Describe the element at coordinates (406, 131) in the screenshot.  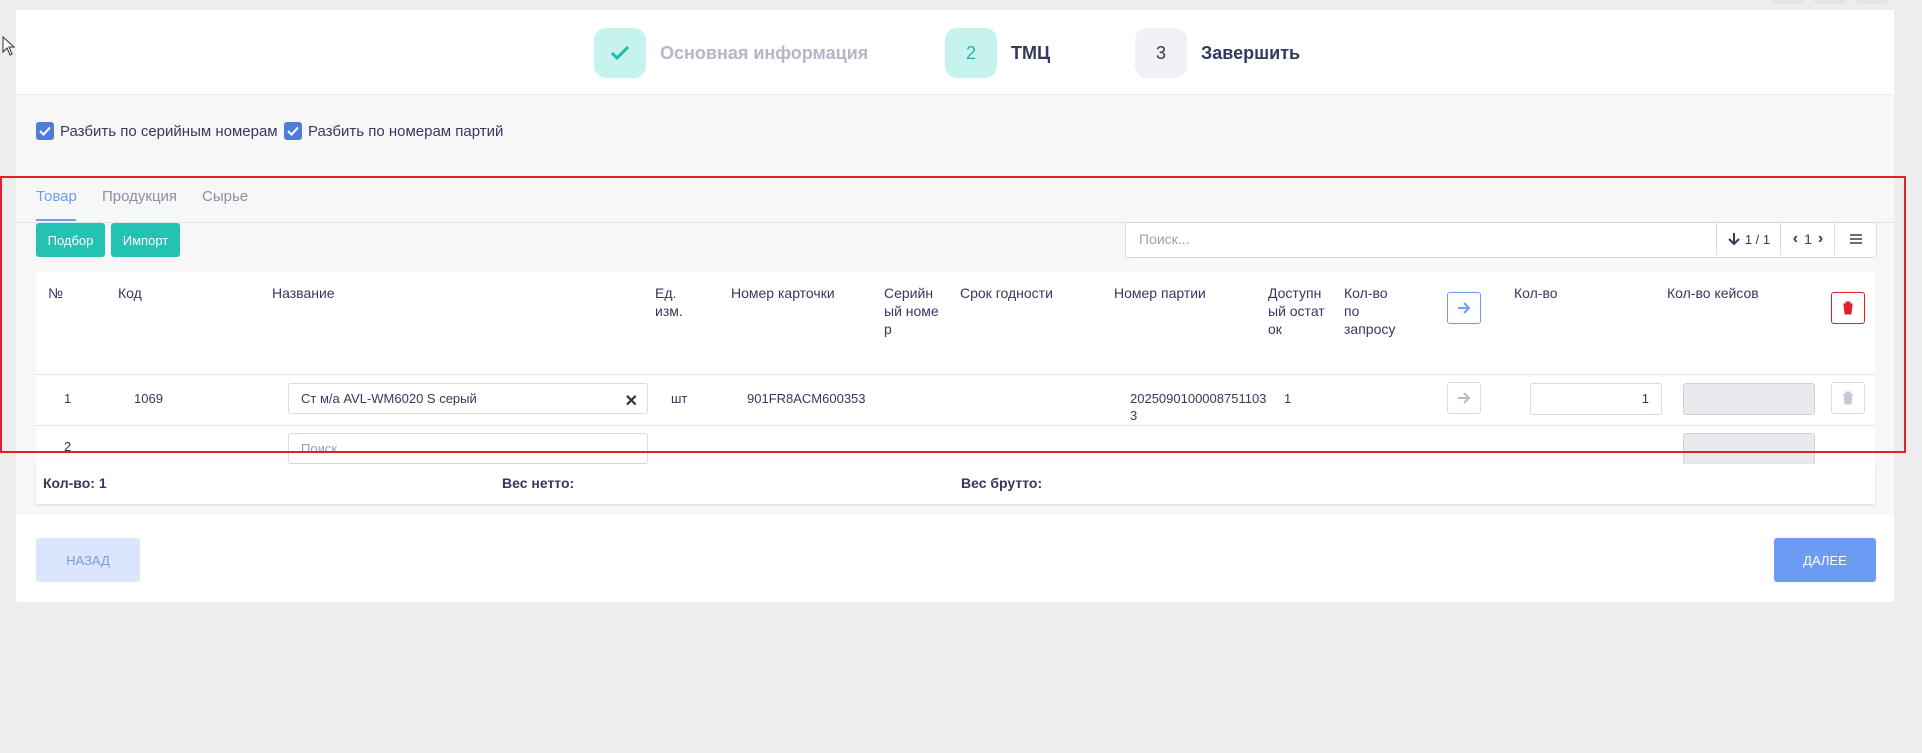
I see `checkbox-label: Разбить по номерам партий` at that location.